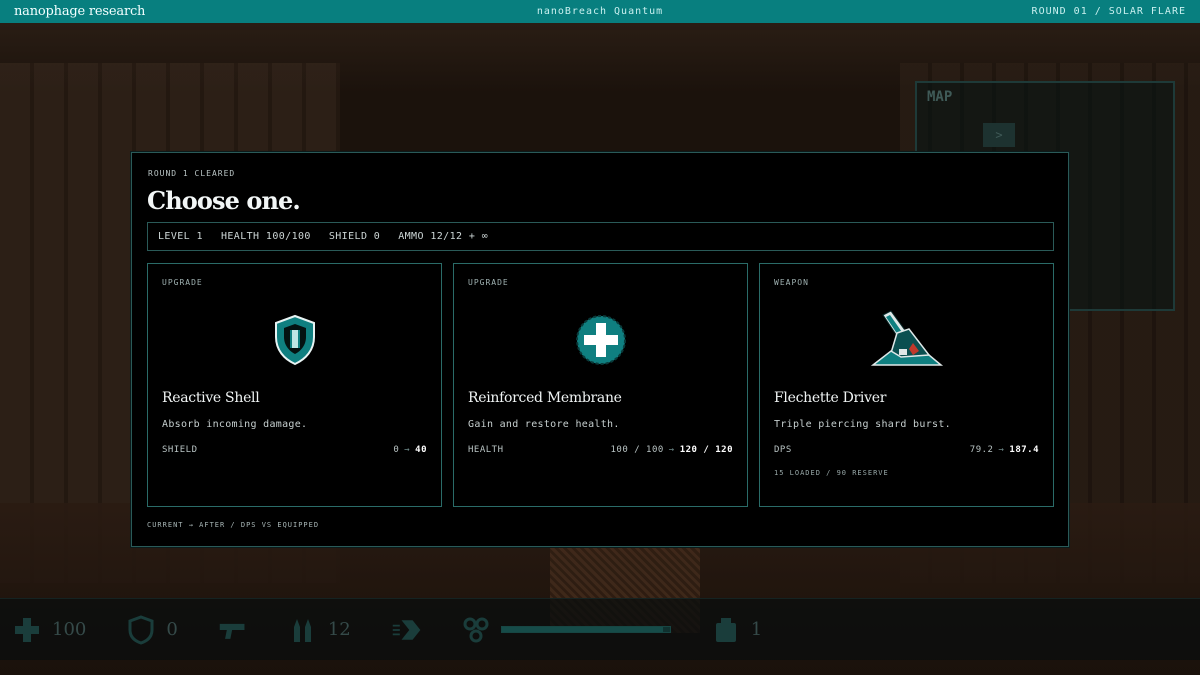 This screenshot has height=675, width=1200. Describe the element at coordinates (906, 450) in the screenshot. I see `card-stat-row: DPS 79.2 → 187.4` at that location.